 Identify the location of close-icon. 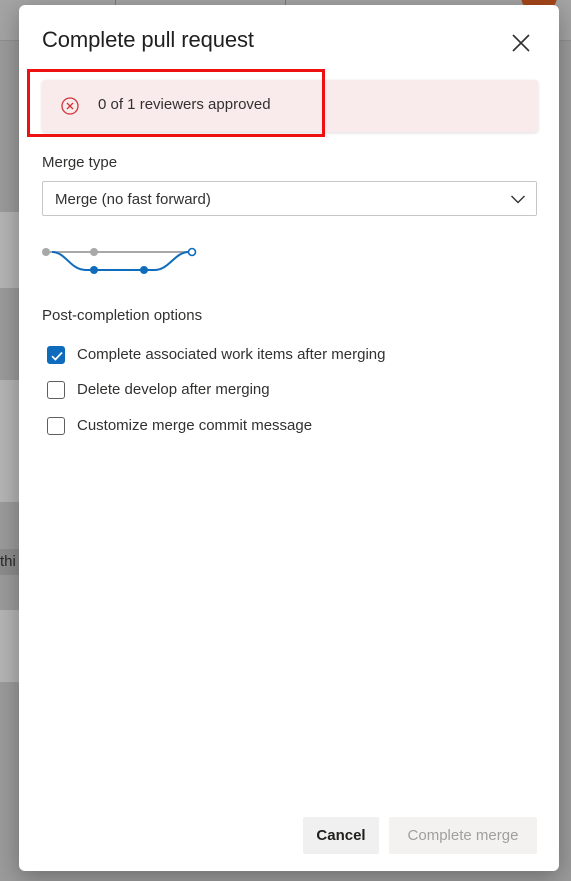
(521, 43).